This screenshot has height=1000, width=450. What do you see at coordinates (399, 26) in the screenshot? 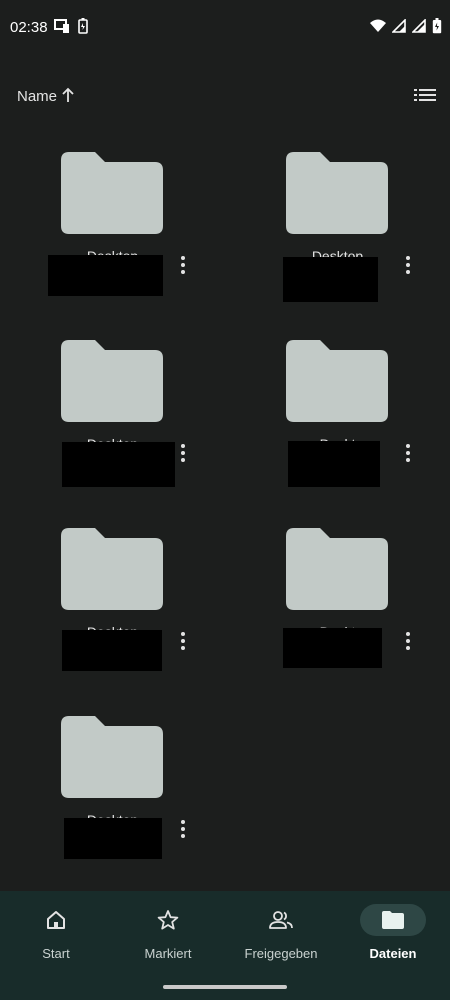
I see `cell-signal-icon` at bounding box center [399, 26].